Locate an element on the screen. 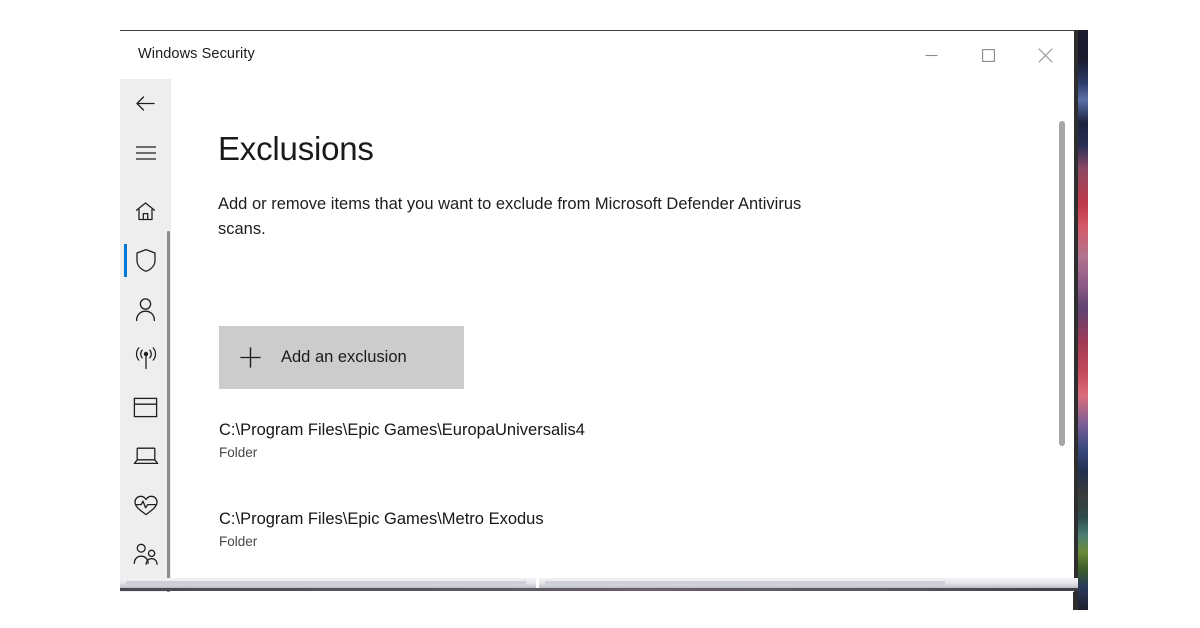  sidebar-item-app-and-browser-control is located at coordinates (145, 407).